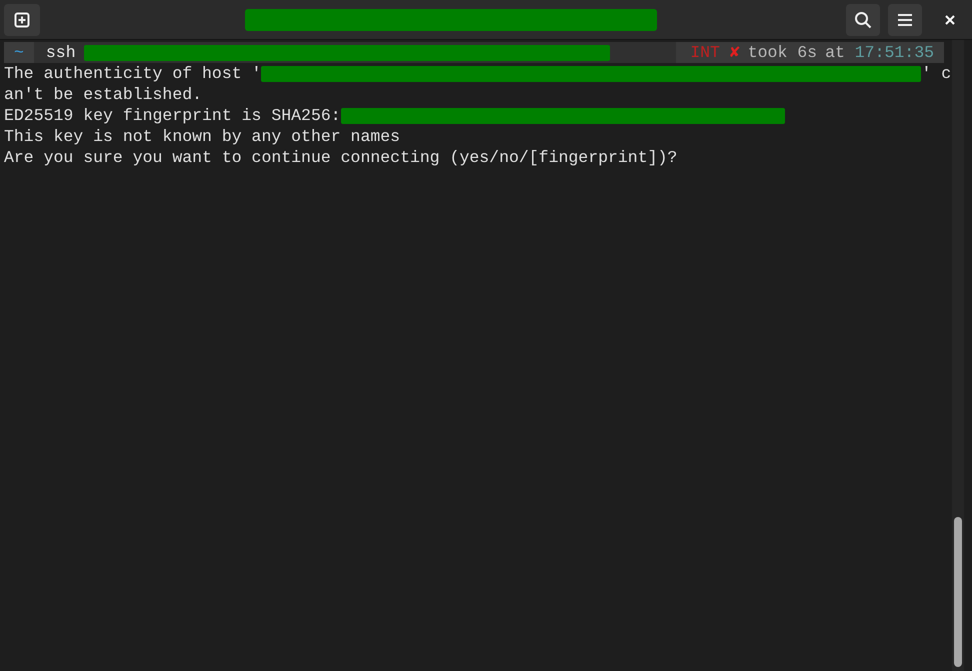 Image resolution: width=972 pixels, height=671 pixels. I want to click on output-text: This key is not known by any other names, so click(202, 136).